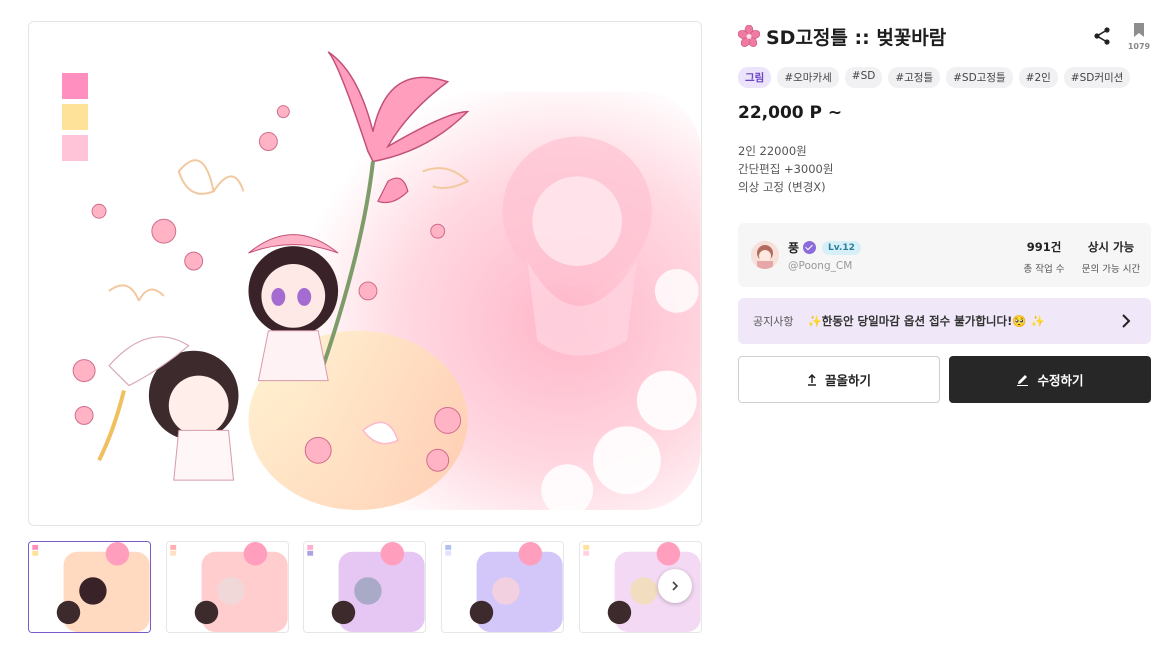 Image resolution: width=1170 pixels, height=667 pixels. What do you see at coordinates (926, 321) in the screenshot?
I see `notice-text: ✨한동안 당일마감 옵션 접수 불가합니다!🥺 ✨` at bounding box center [926, 321].